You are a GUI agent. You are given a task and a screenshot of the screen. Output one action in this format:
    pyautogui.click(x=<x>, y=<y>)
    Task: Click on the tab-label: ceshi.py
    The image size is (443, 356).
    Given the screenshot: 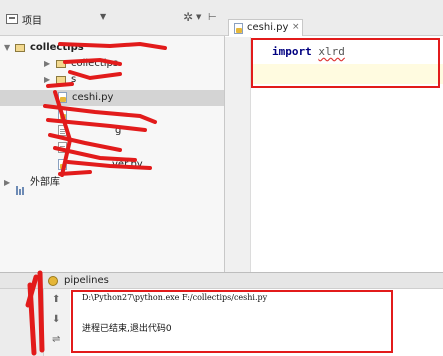 What is the action you would take?
    pyautogui.click(x=268, y=27)
    